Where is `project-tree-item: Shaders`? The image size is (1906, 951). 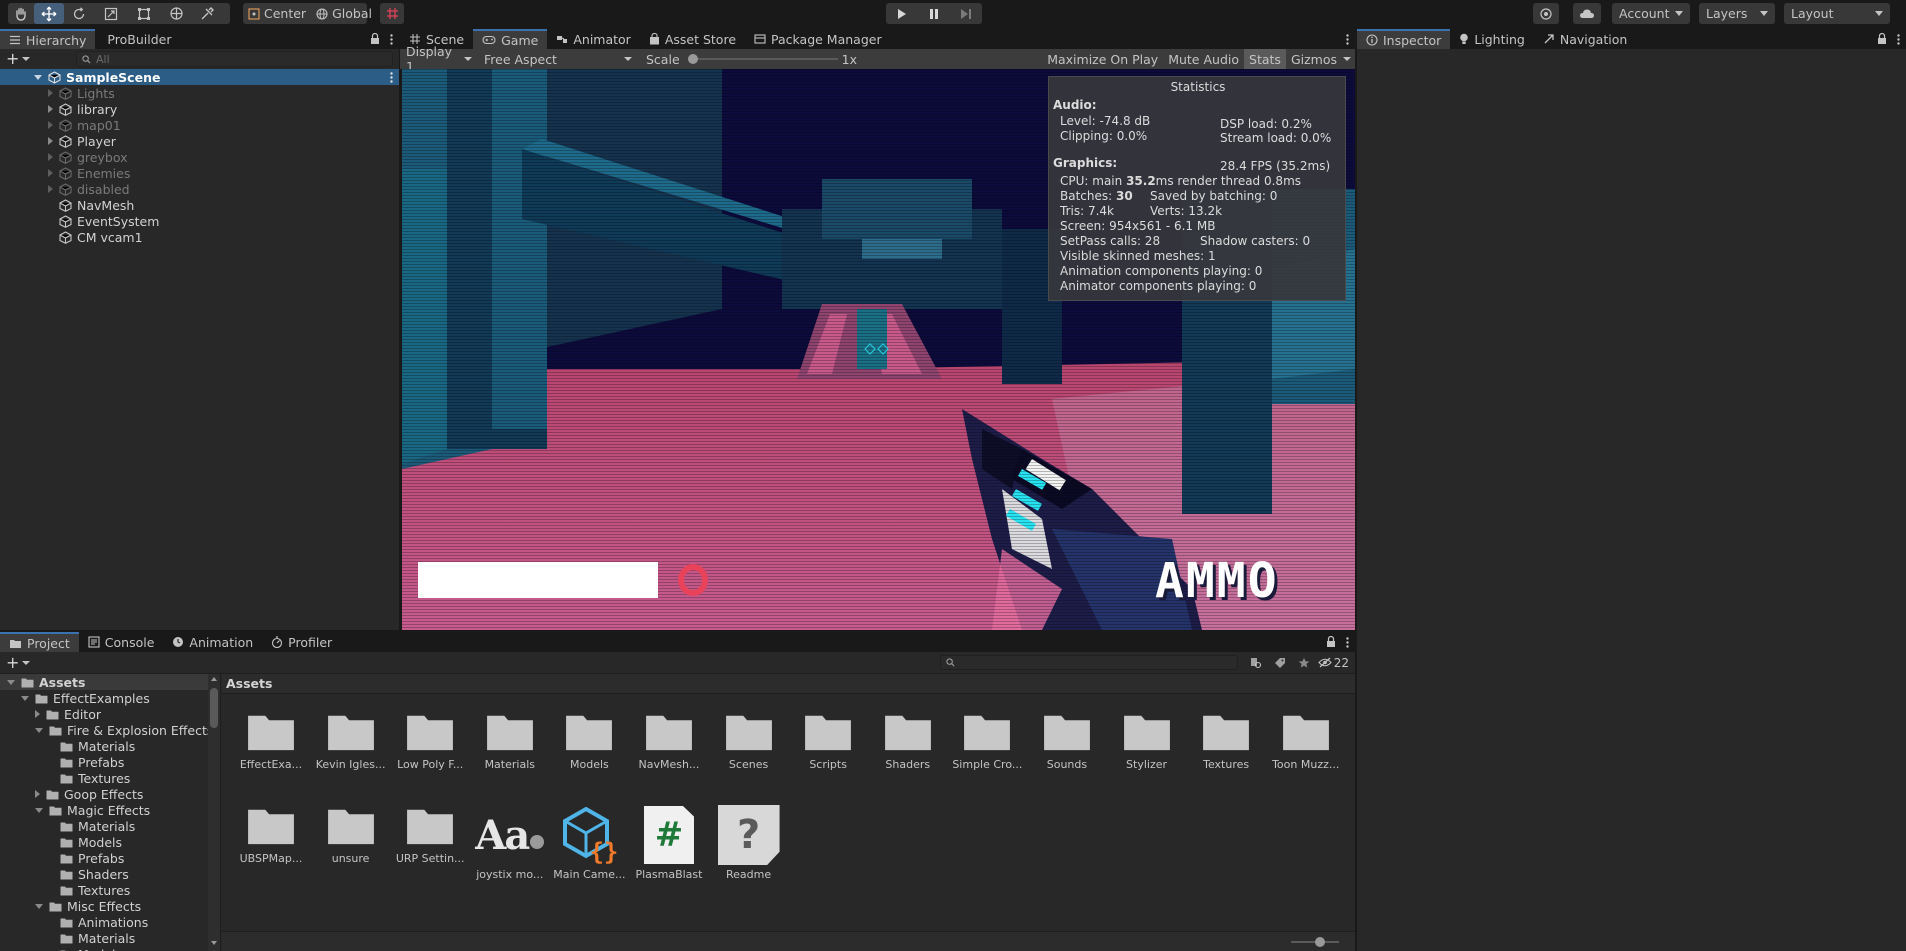
project-tree-item: Shaders is located at coordinates (110, 874).